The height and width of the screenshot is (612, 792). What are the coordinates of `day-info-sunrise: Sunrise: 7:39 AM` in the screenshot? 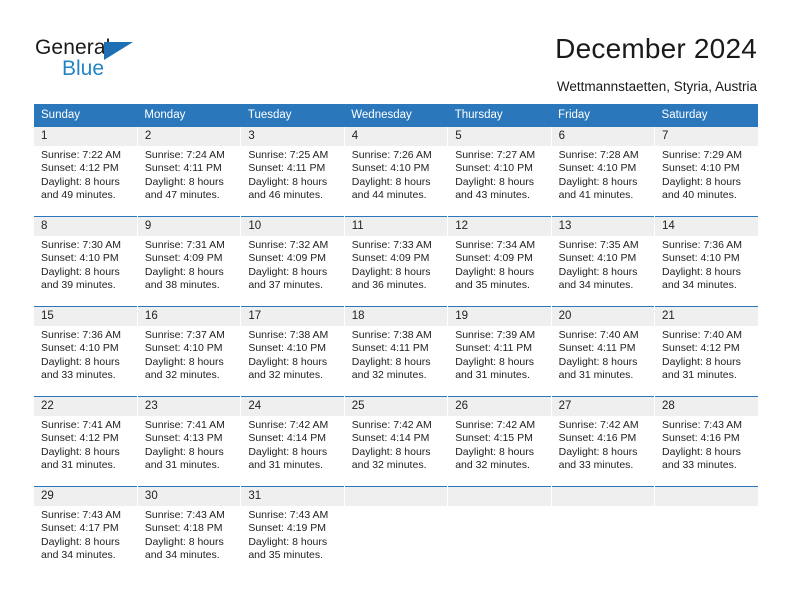 It's located at (495, 335).